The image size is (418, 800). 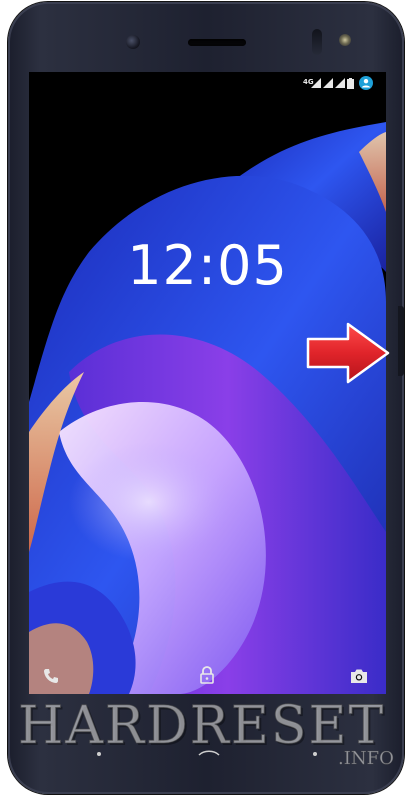 What do you see at coordinates (401, 341) in the screenshot?
I see `power-button` at bounding box center [401, 341].